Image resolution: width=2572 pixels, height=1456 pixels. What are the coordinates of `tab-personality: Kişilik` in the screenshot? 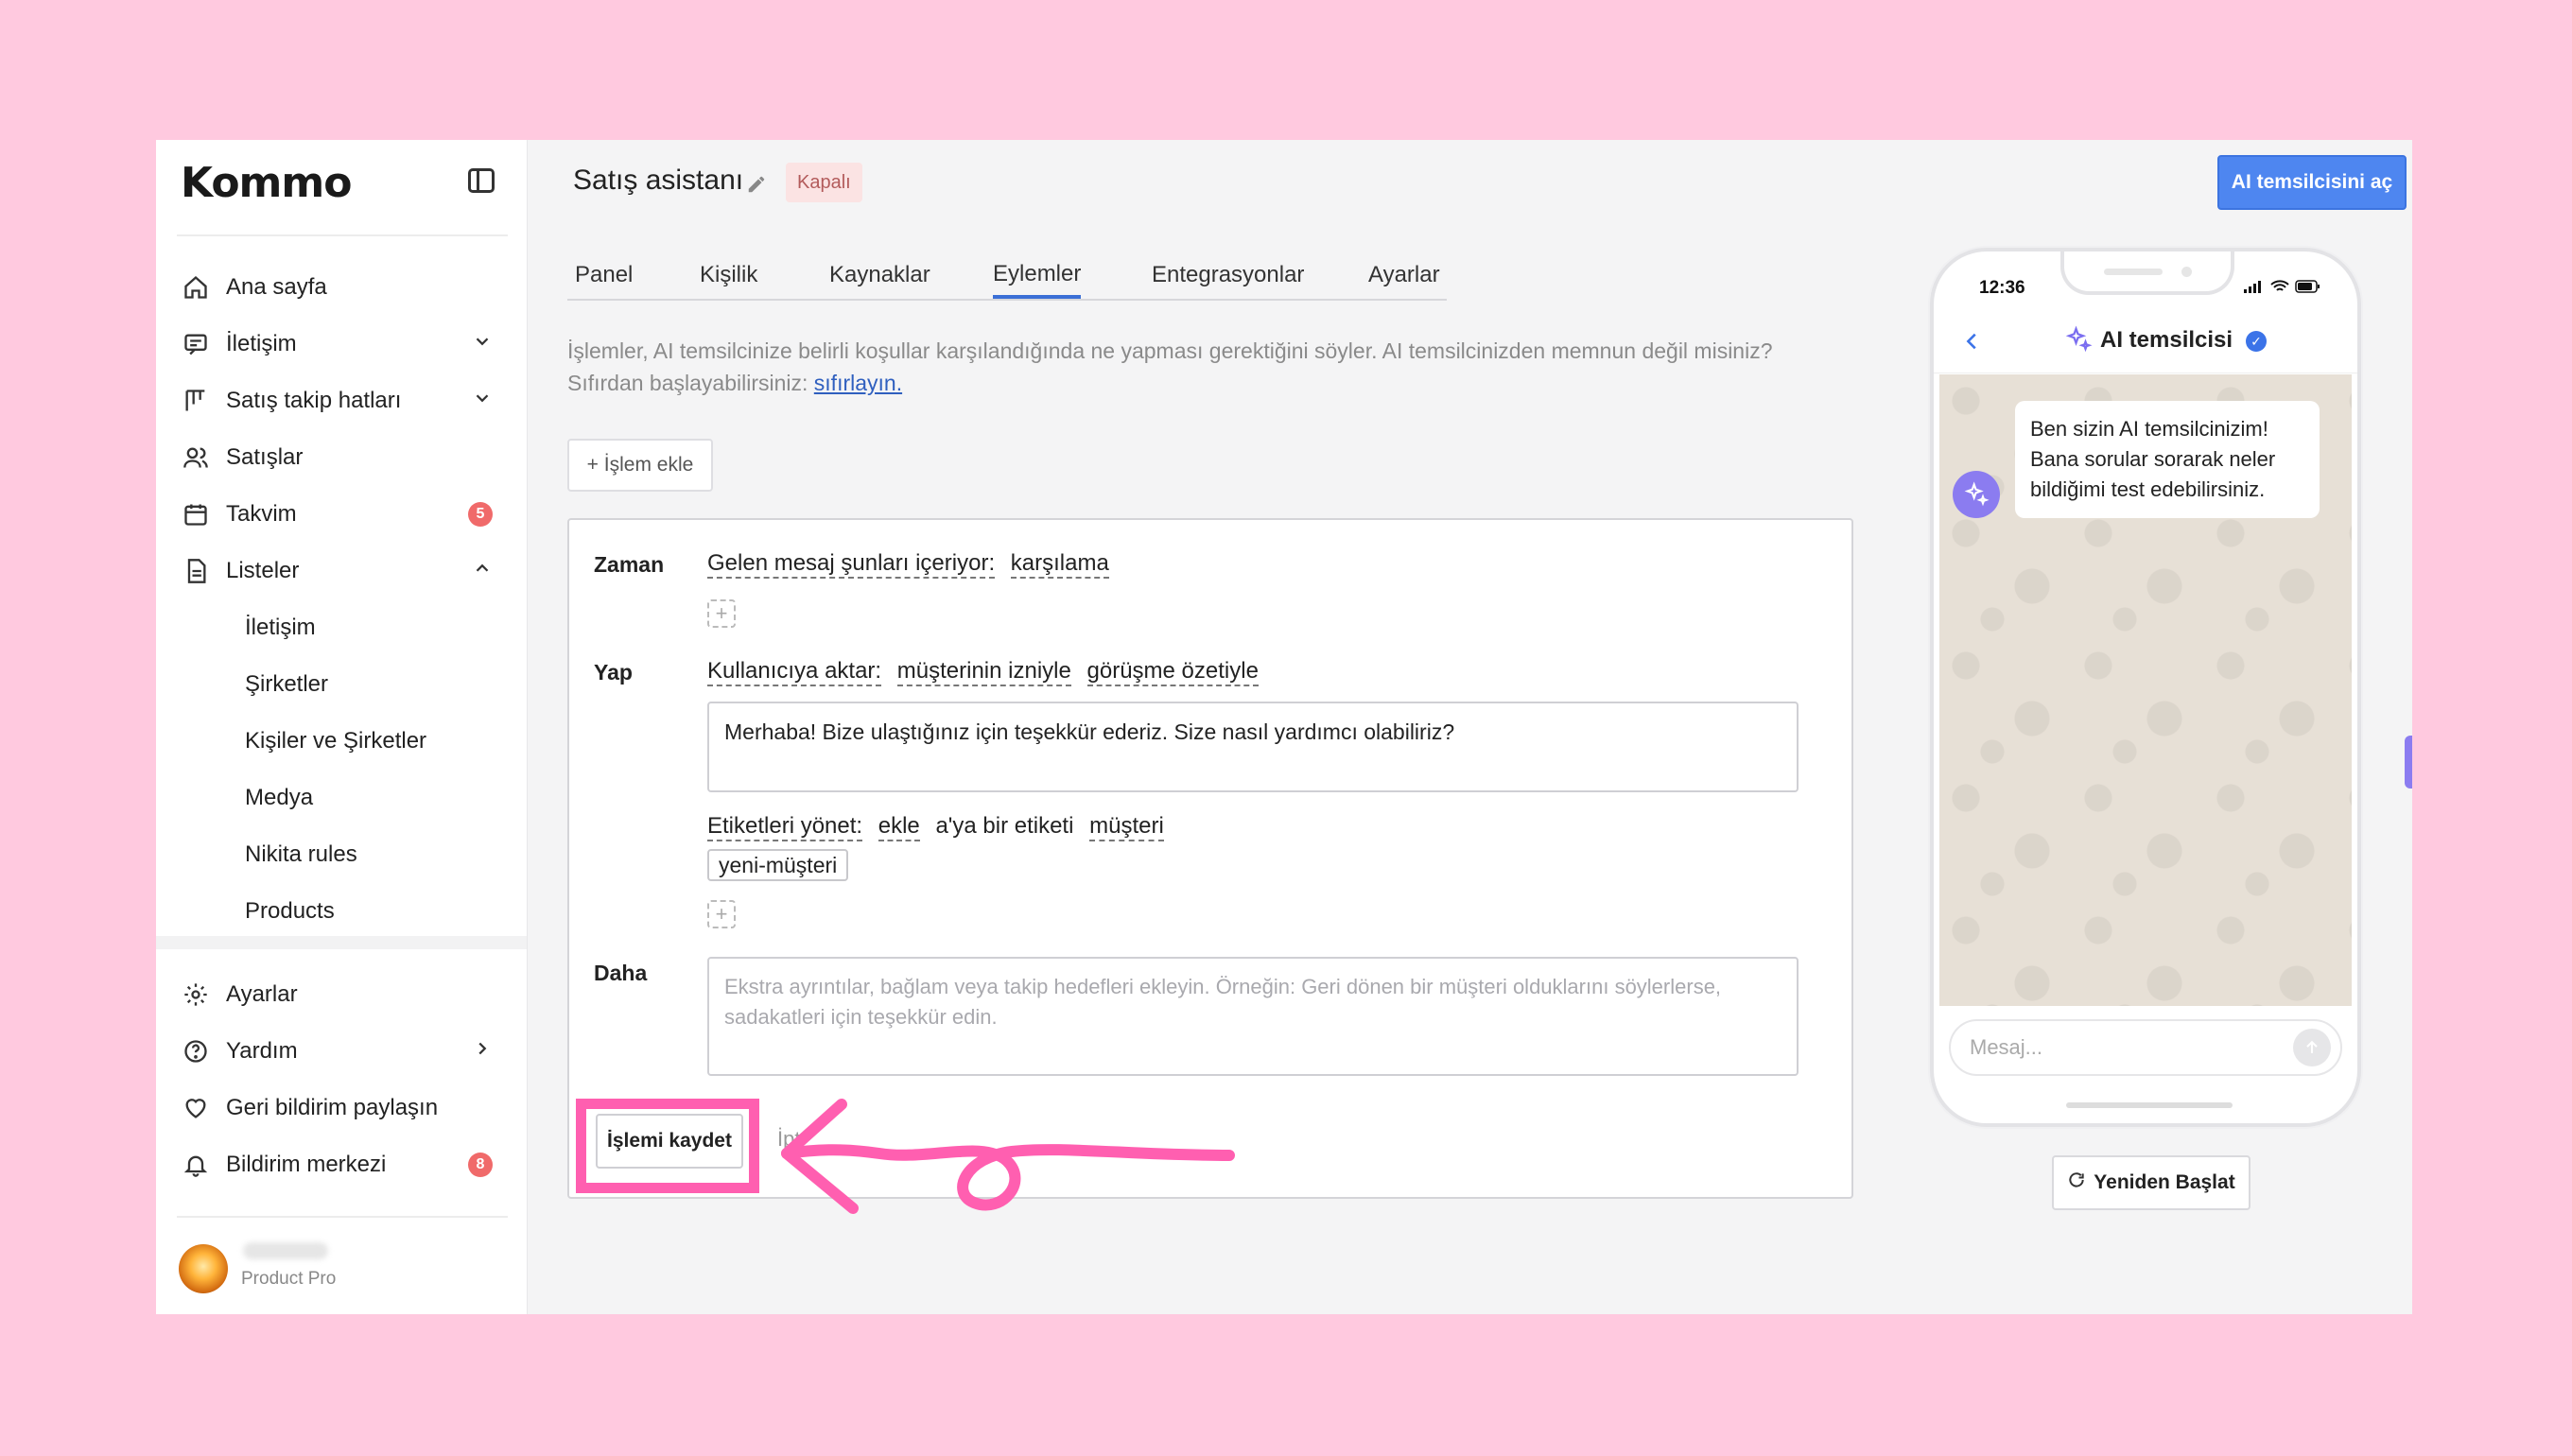 It's located at (728, 275).